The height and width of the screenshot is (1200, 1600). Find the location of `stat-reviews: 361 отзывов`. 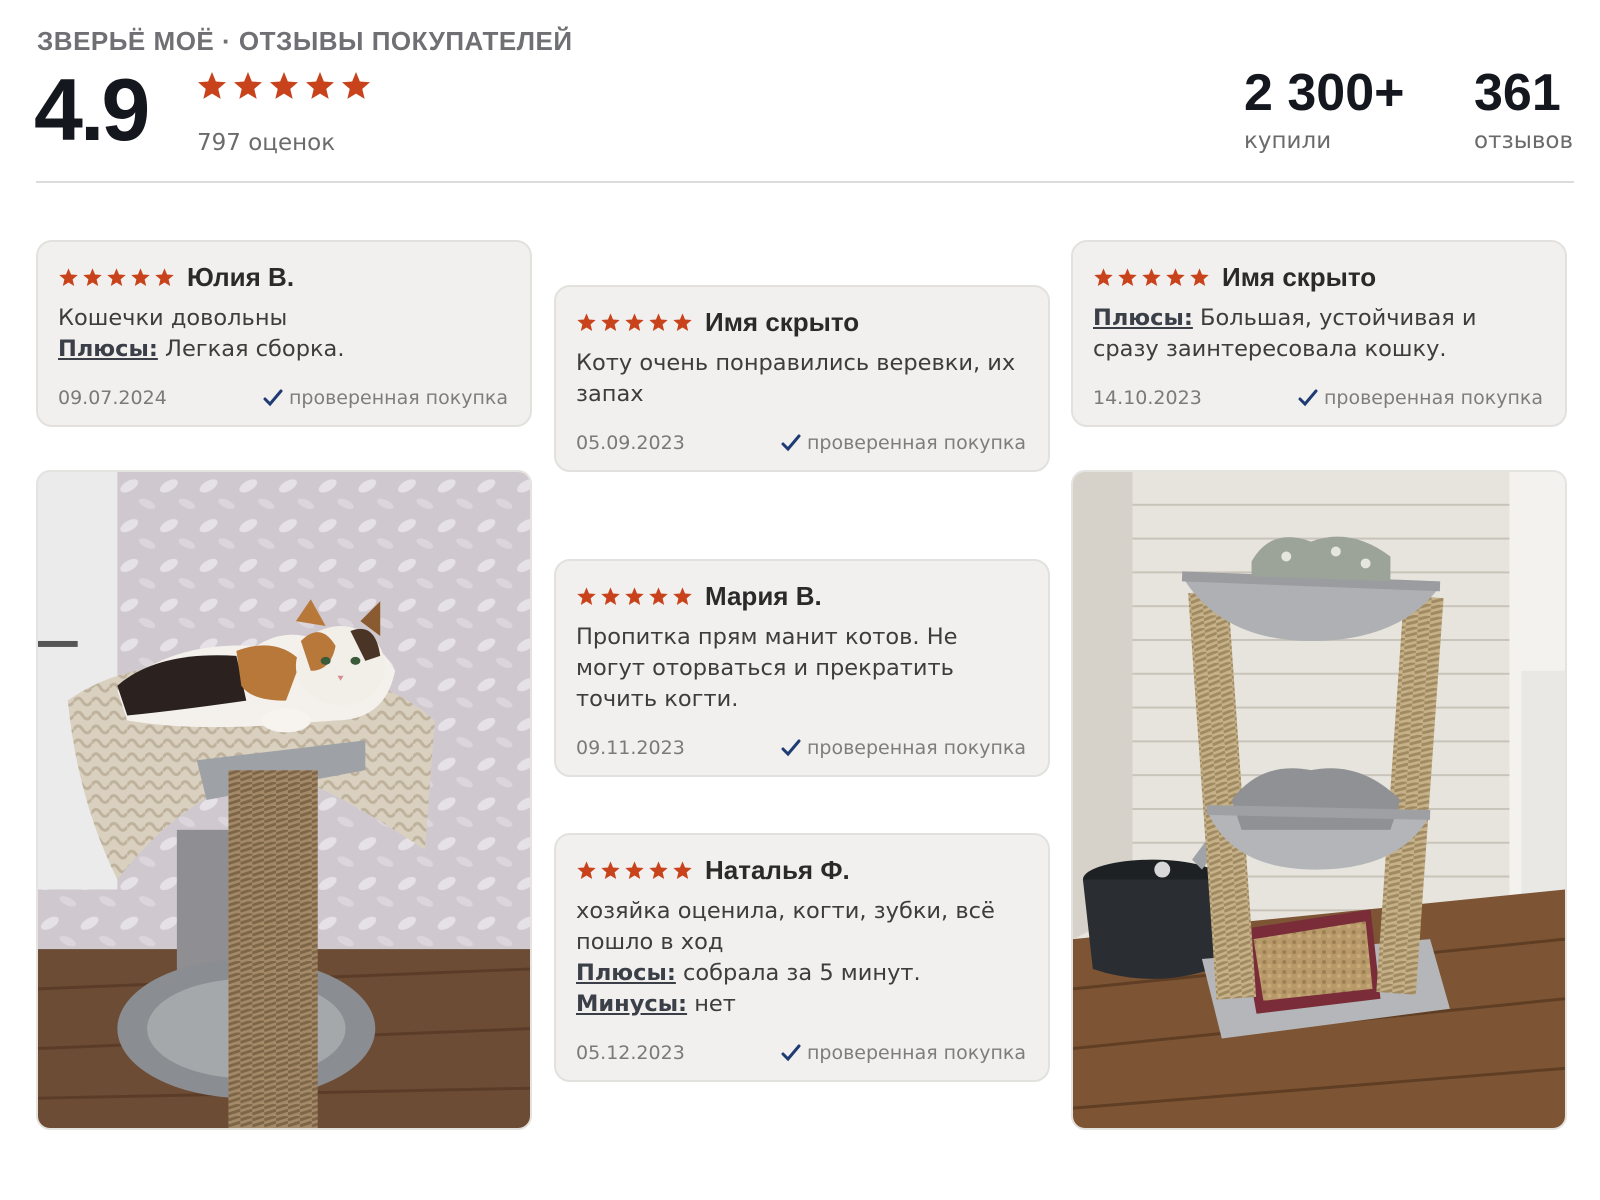

stat-reviews: 361 отзывов is located at coordinates (1523, 107).